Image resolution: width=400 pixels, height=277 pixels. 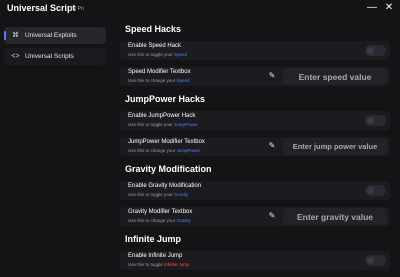 I want to click on section-title-jumppower-hacks: JumpPower Hacks, so click(x=165, y=99).